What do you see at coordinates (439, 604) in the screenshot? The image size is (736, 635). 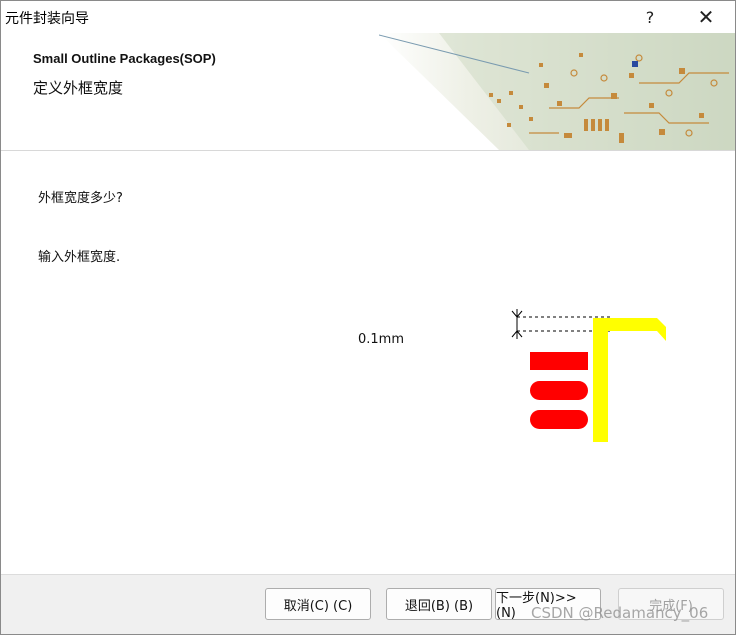 I see `back-button: 退回(B) (B)` at bounding box center [439, 604].